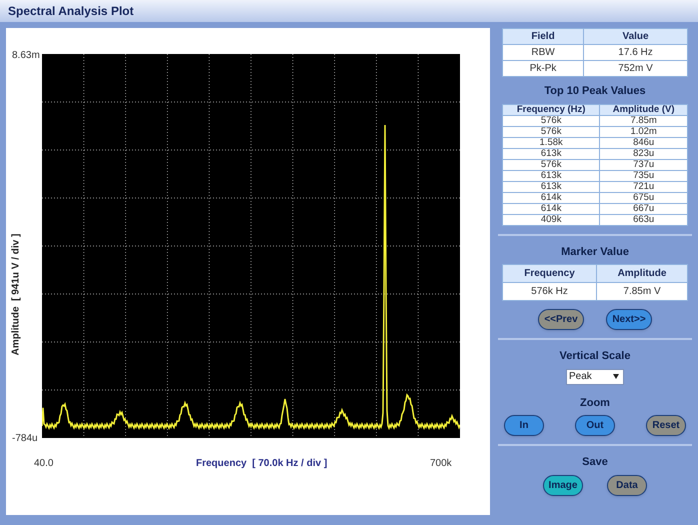  Describe the element at coordinates (595, 425) in the screenshot. I see `action-button: Out` at that location.